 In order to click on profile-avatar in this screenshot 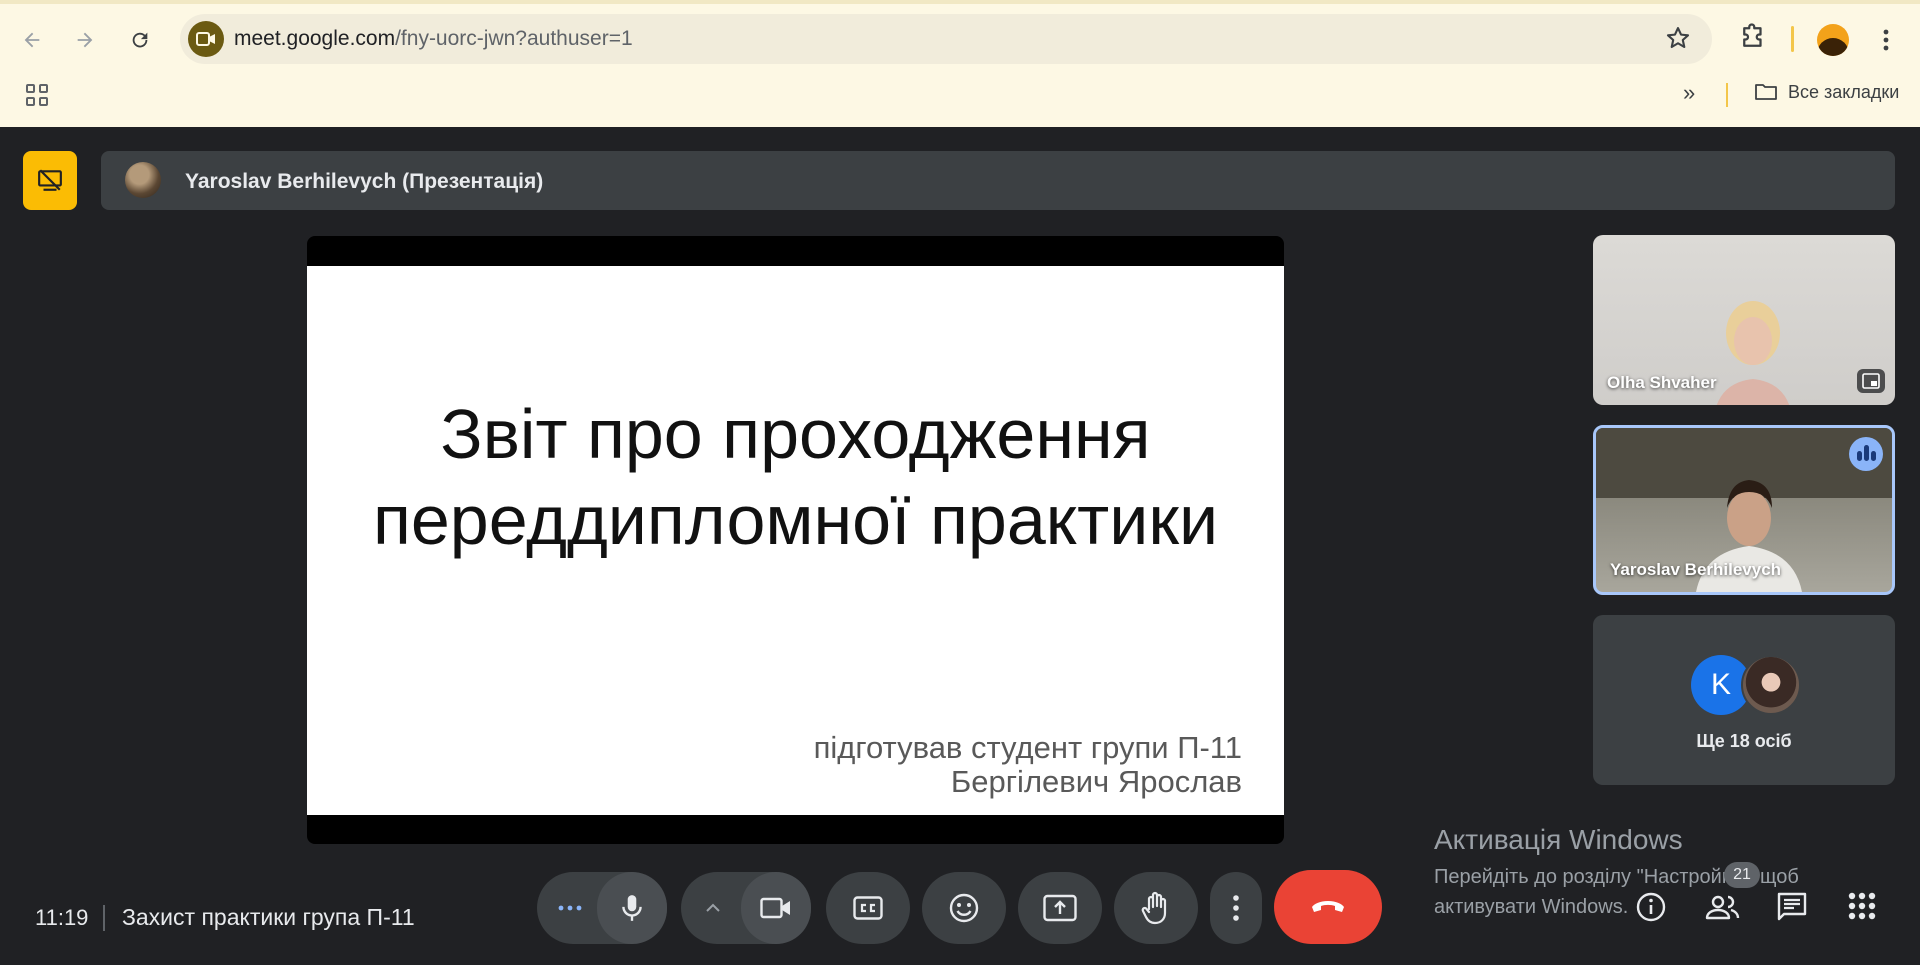, I will do `click(1833, 40)`.